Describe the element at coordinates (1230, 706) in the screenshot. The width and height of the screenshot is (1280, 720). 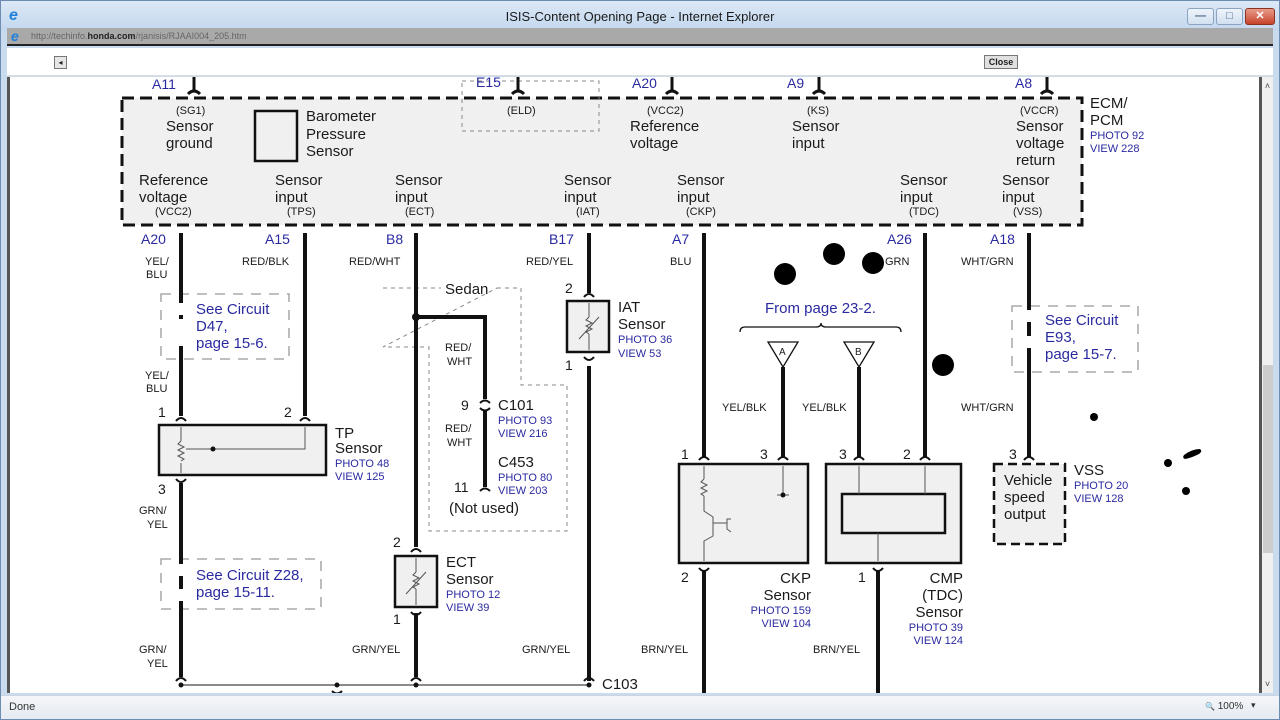
I see `zoom-value: 100%` at that location.